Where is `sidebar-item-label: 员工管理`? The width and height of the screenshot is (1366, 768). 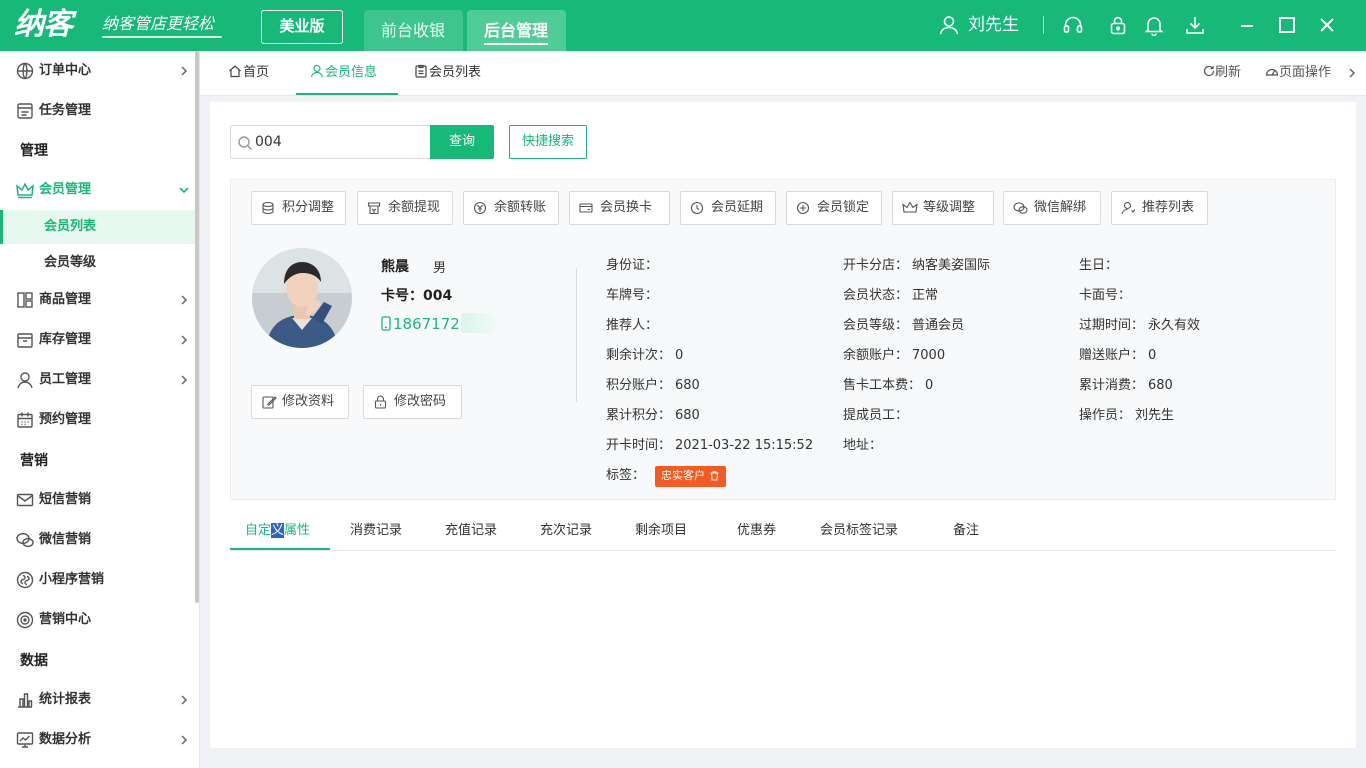
sidebar-item-label: 员工管理 is located at coordinates (65, 379).